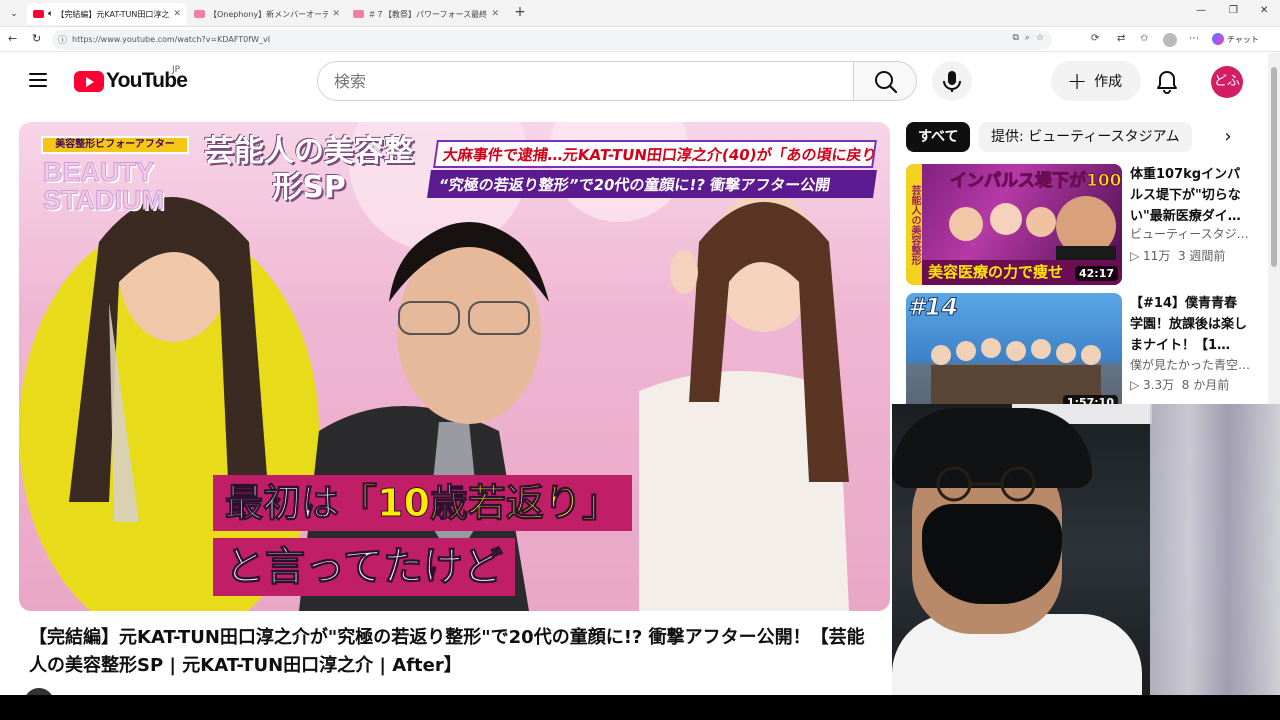  Describe the element at coordinates (176, 70) in the screenshot. I see `country-code: JP` at that location.